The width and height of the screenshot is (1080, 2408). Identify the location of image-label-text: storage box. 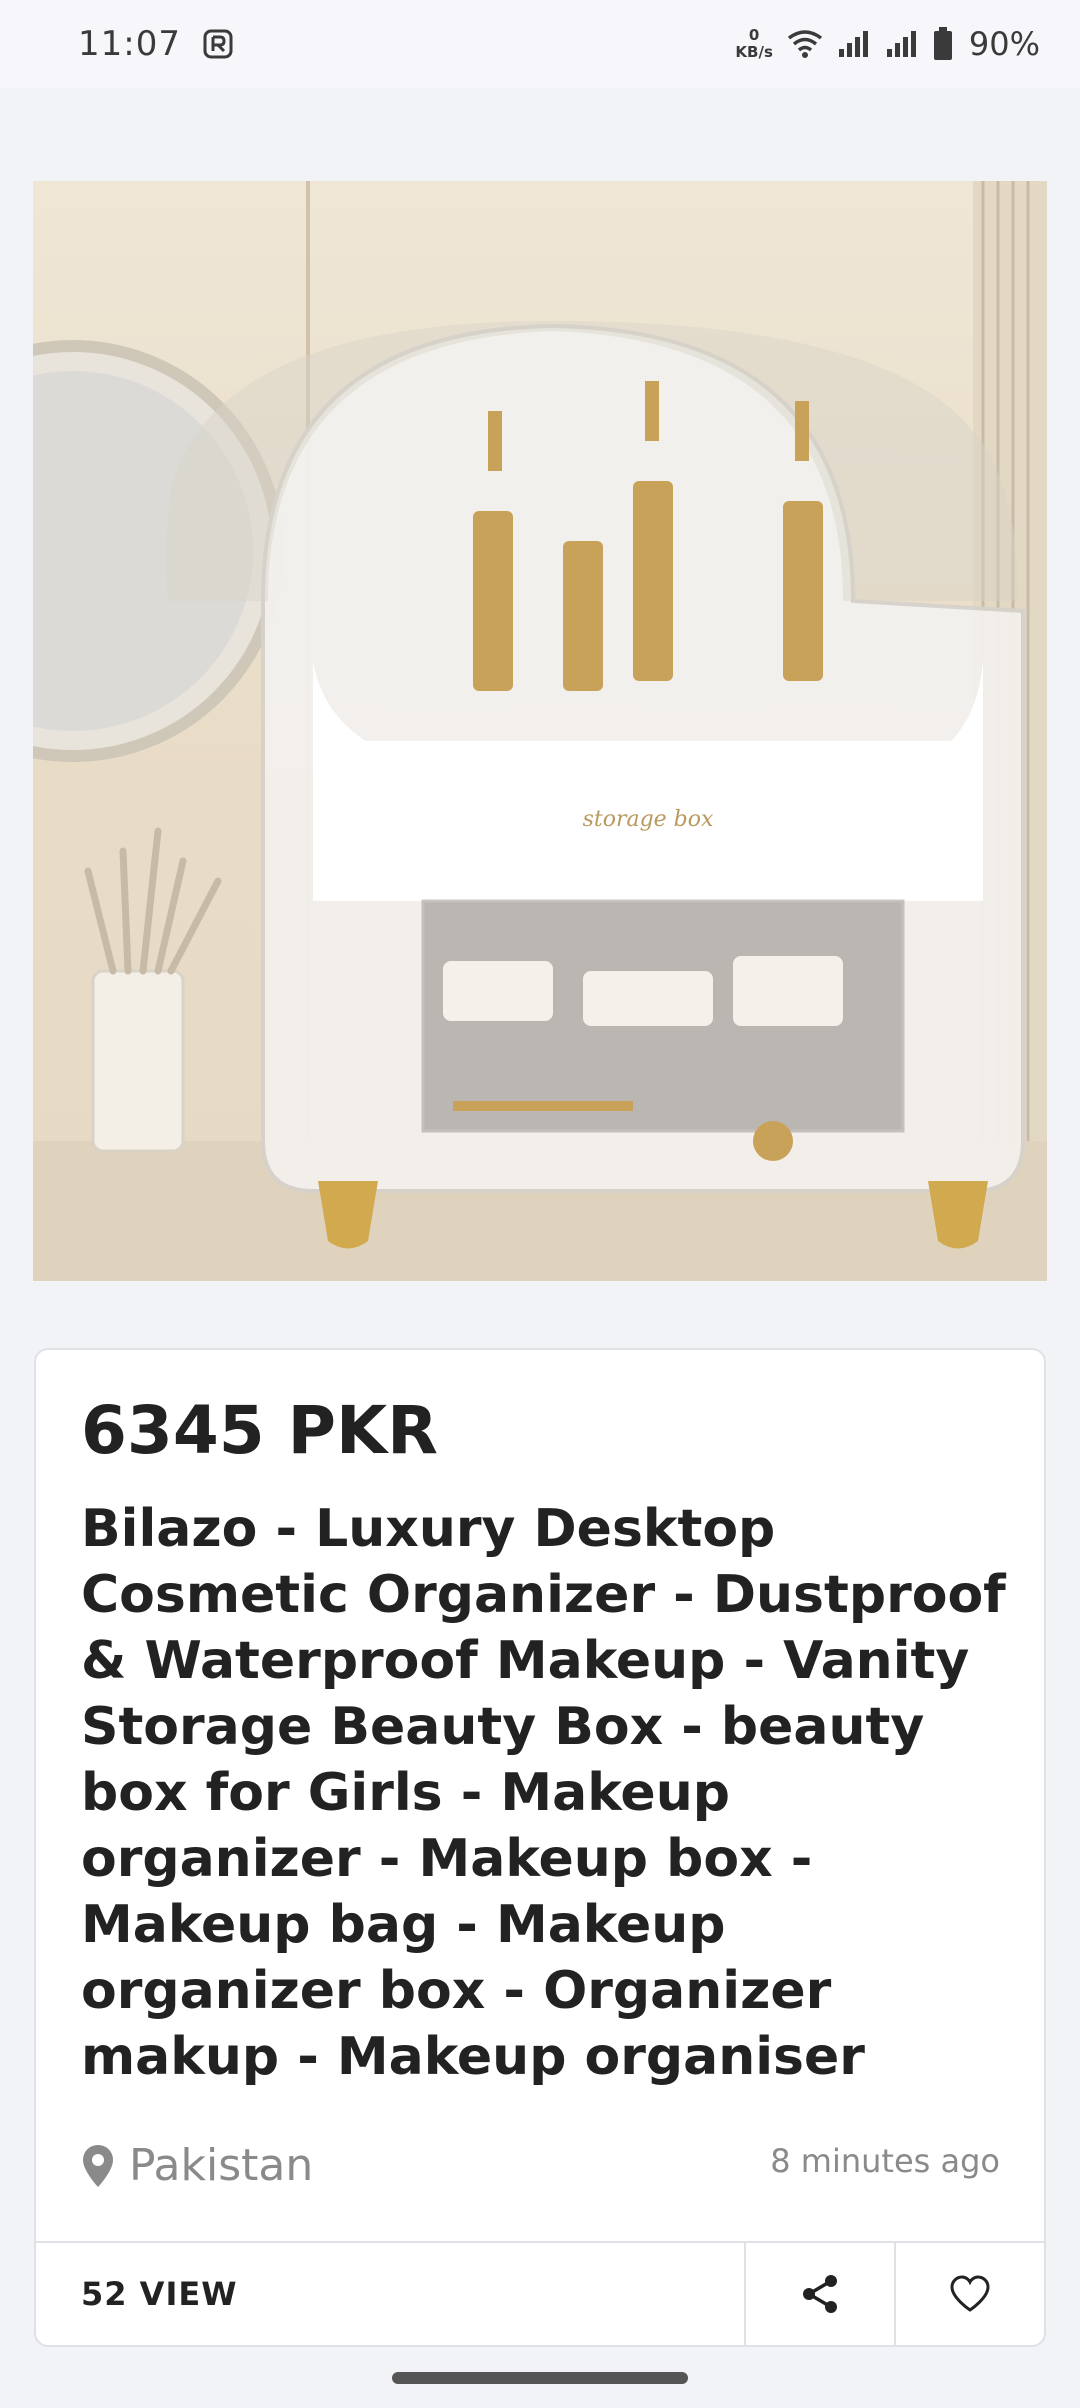
(648, 819).